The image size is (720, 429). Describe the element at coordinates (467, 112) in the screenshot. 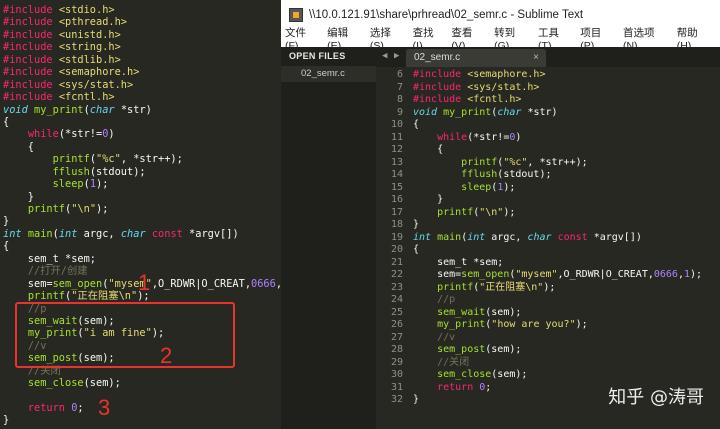

I see `code-token: my_print` at that location.